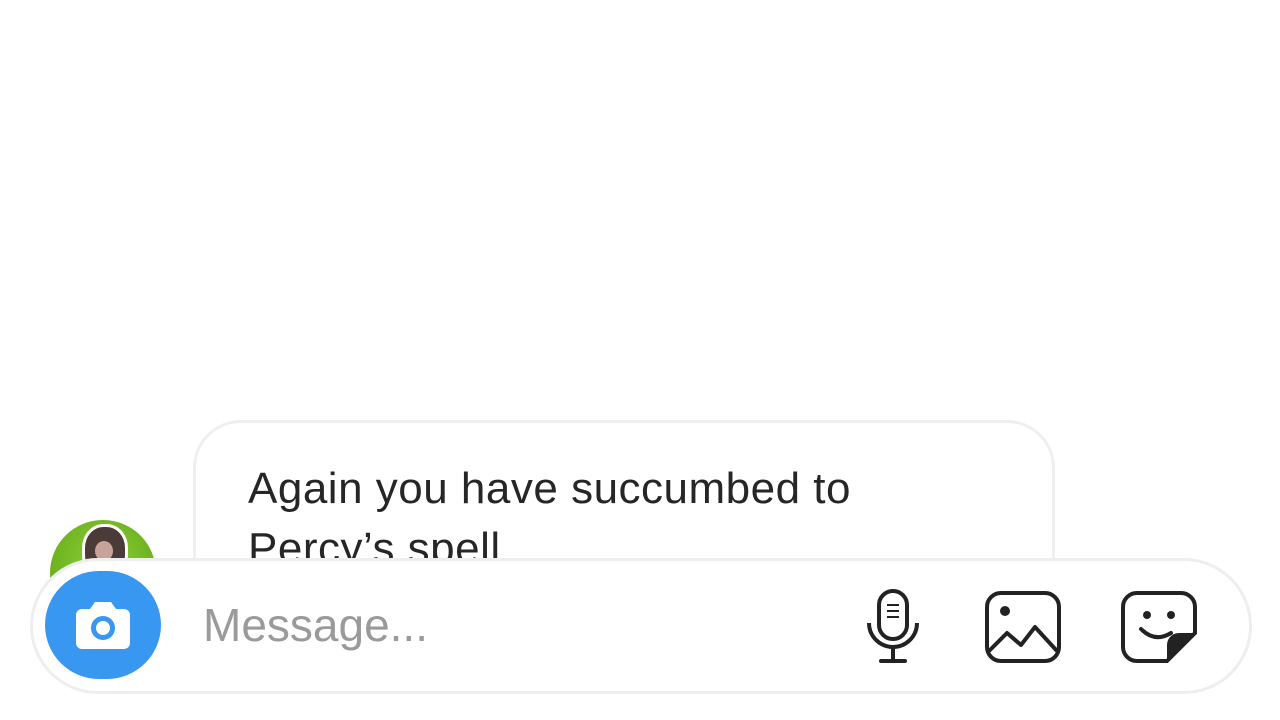 Image resolution: width=1280 pixels, height=720 pixels. What do you see at coordinates (503, 625) in the screenshot?
I see `message-input` at bounding box center [503, 625].